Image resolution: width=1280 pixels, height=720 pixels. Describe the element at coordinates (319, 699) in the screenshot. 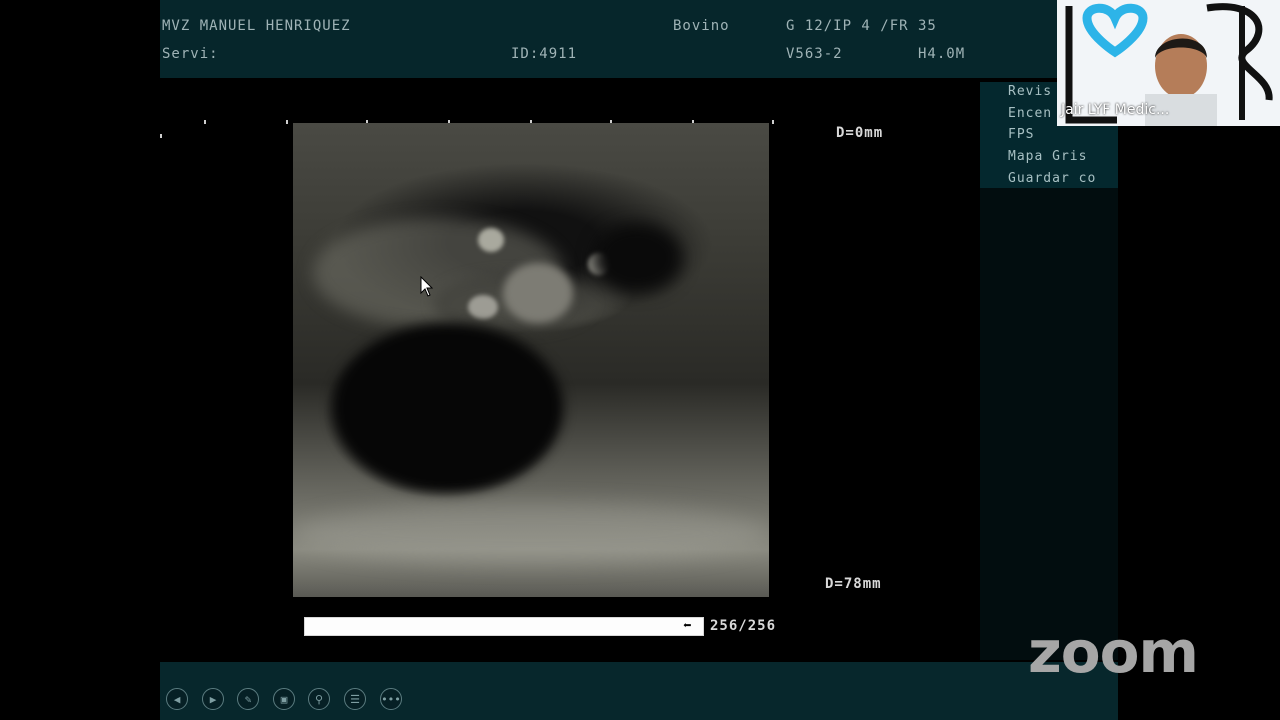

I see `zoom-icon: ⚲` at that location.